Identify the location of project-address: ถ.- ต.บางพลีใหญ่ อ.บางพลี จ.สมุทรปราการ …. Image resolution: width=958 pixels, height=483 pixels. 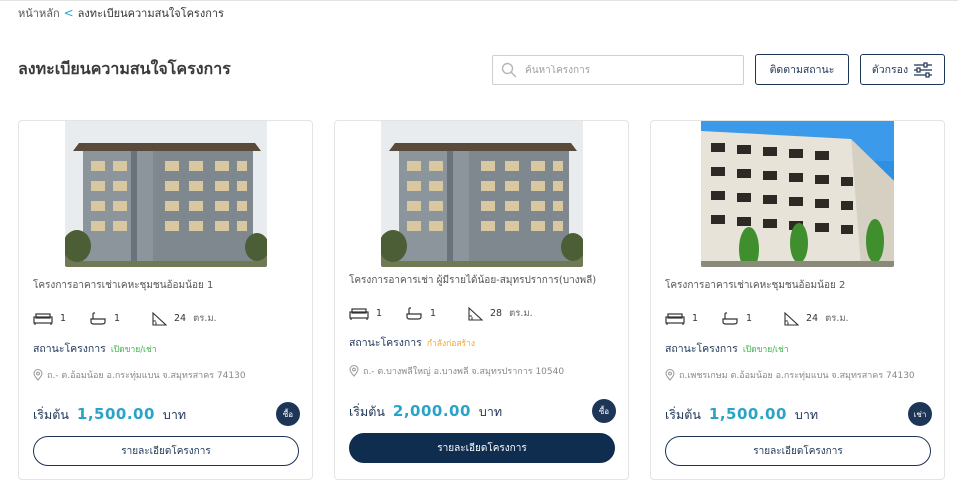
(456, 371).